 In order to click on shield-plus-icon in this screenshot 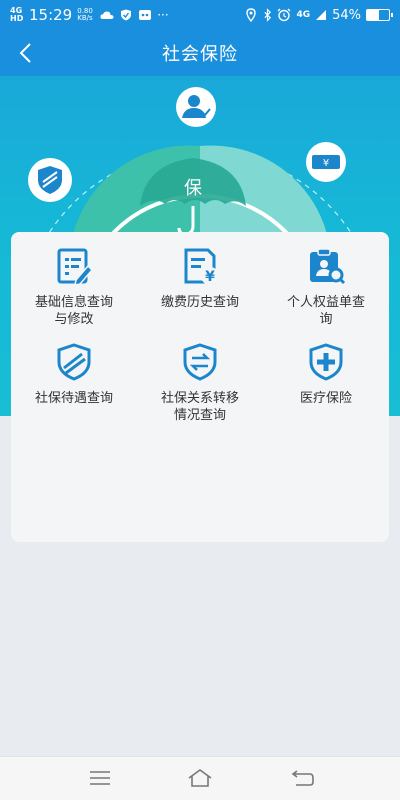, I will do `click(326, 362)`.